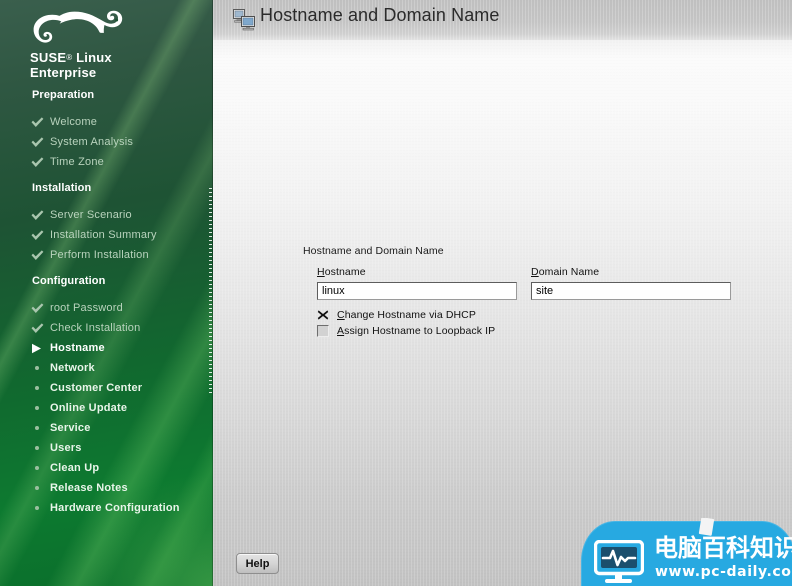 The width and height of the screenshot is (792, 586). Describe the element at coordinates (75, 468) in the screenshot. I see `sidebar-item-label: Clean Up` at that location.